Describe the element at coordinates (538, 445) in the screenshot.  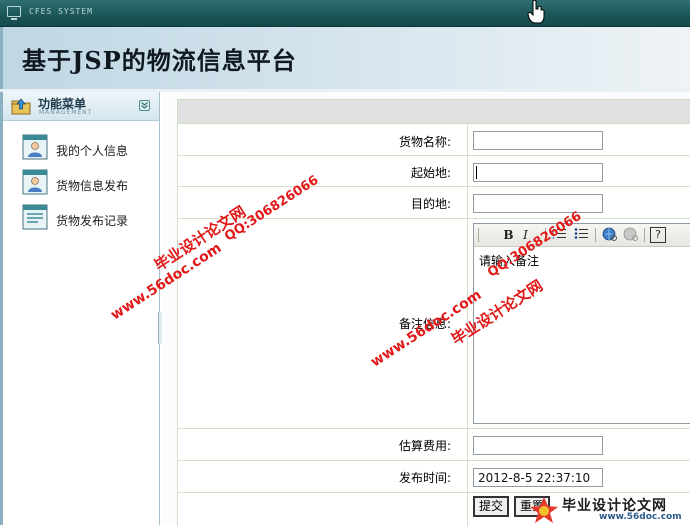
I see `estimated-cost-input` at that location.